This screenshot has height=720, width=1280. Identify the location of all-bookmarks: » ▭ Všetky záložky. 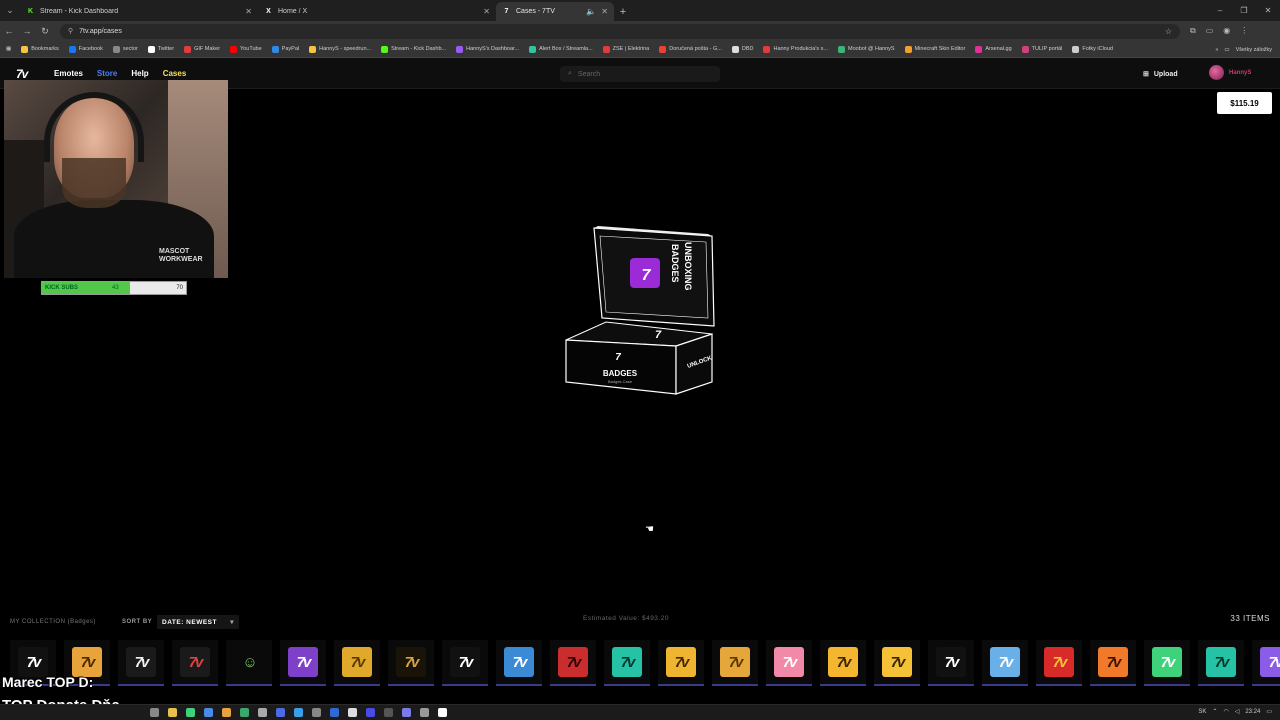
(1240, 49).